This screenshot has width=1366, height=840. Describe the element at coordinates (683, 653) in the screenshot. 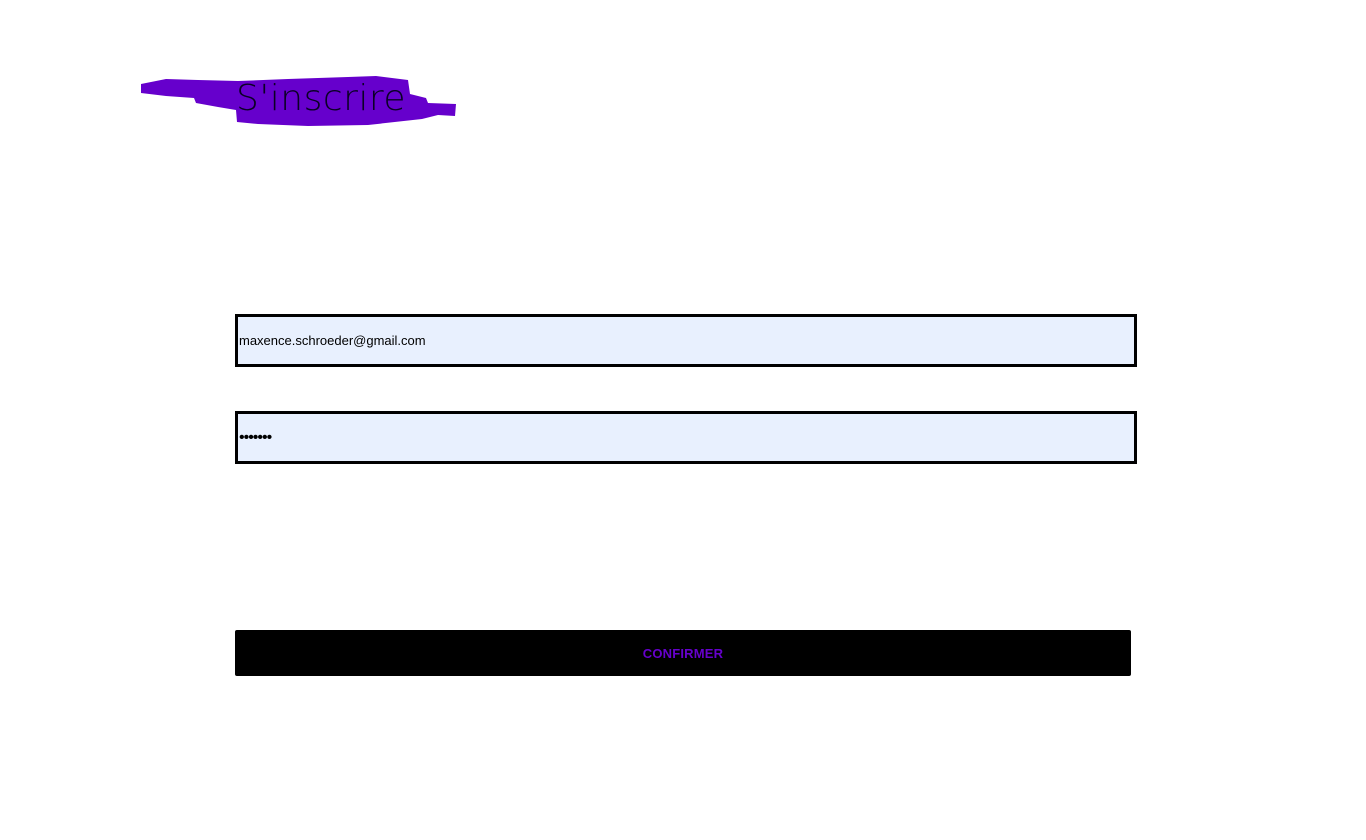

I see `confirm-button: CONFIRMER` at that location.